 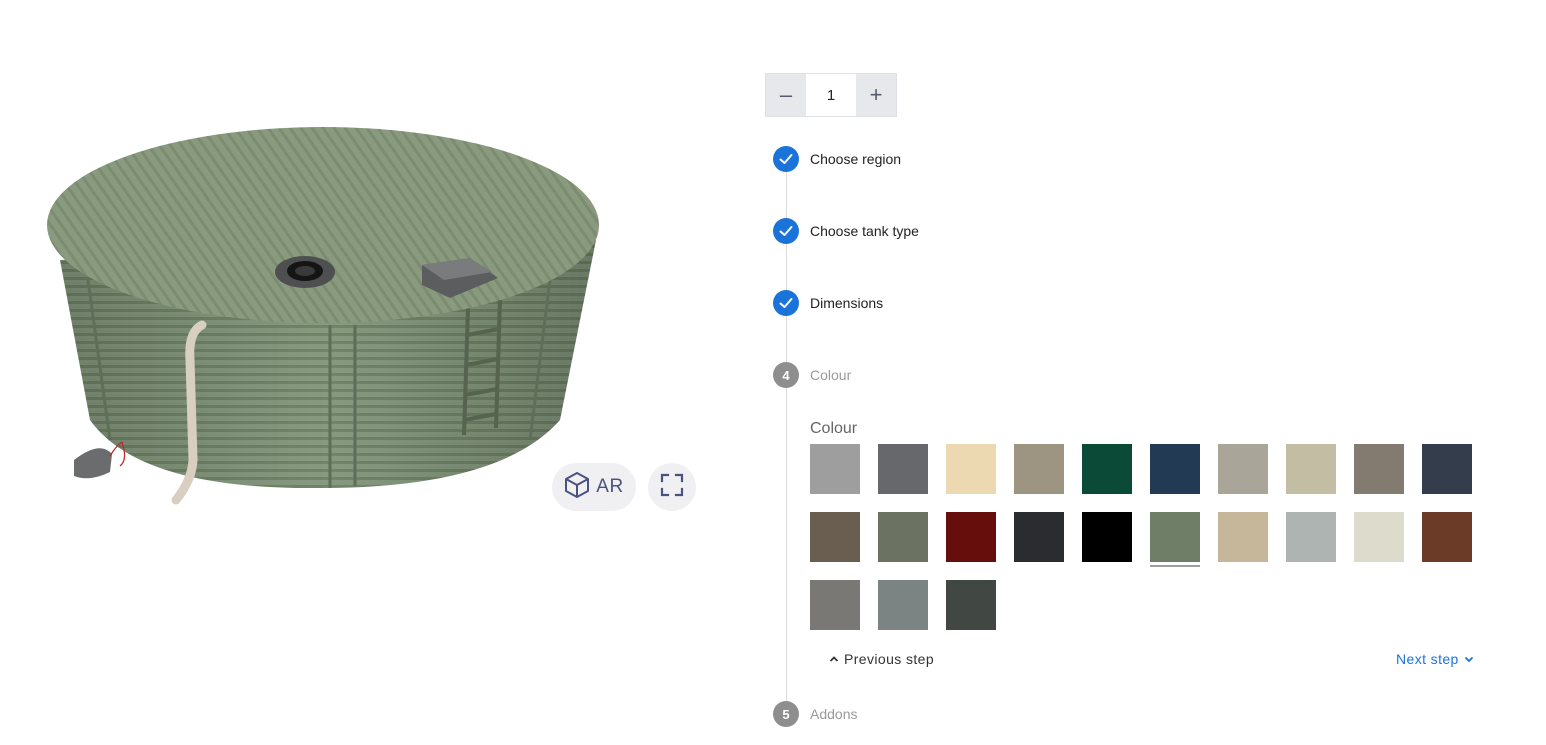 I want to click on step-dimensions: Dimensions, so click(x=828, y=303).